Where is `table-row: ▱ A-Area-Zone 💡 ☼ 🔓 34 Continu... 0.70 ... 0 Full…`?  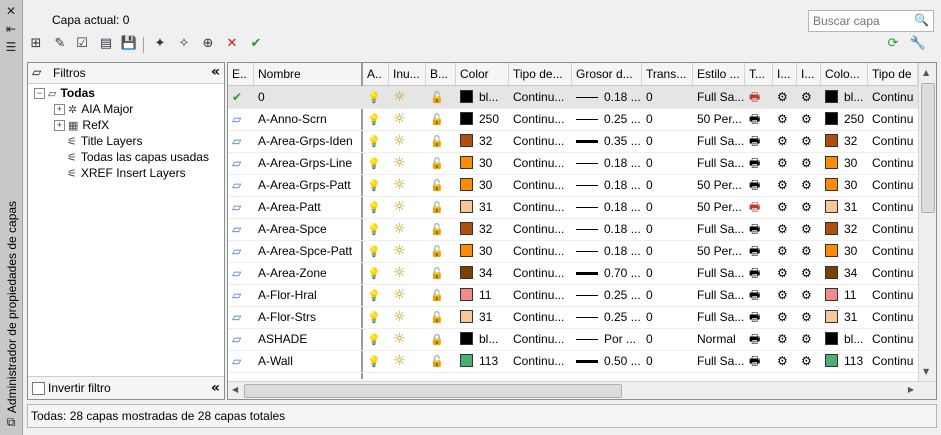 table-row: ▱ A-Area-Zone 💡 ☼ 🔓 34 Continu... 0.70 ... 0 Full… is located at coordinates (573, 273).